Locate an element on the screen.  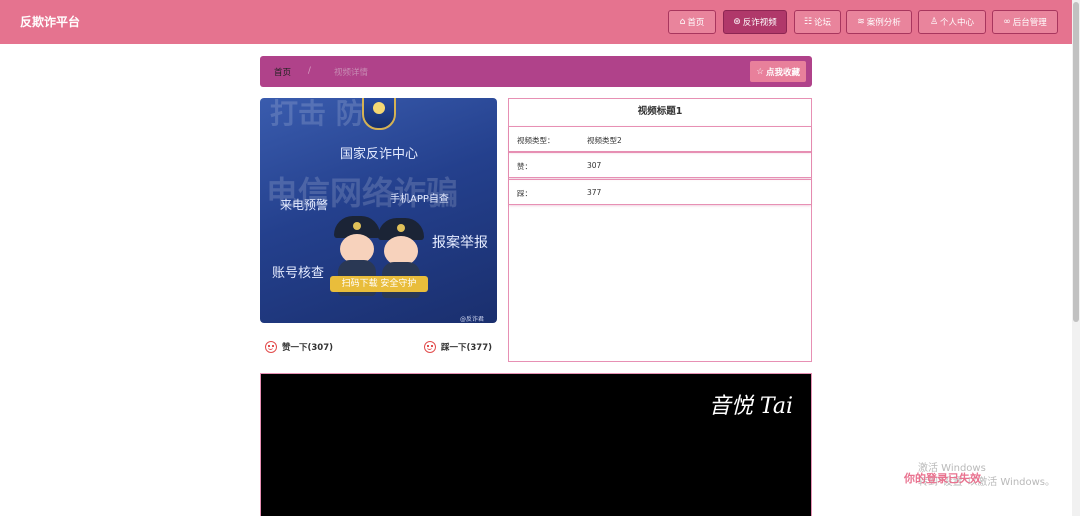
favorite-label: 点我收藏 is located at coordinates (782, 72).